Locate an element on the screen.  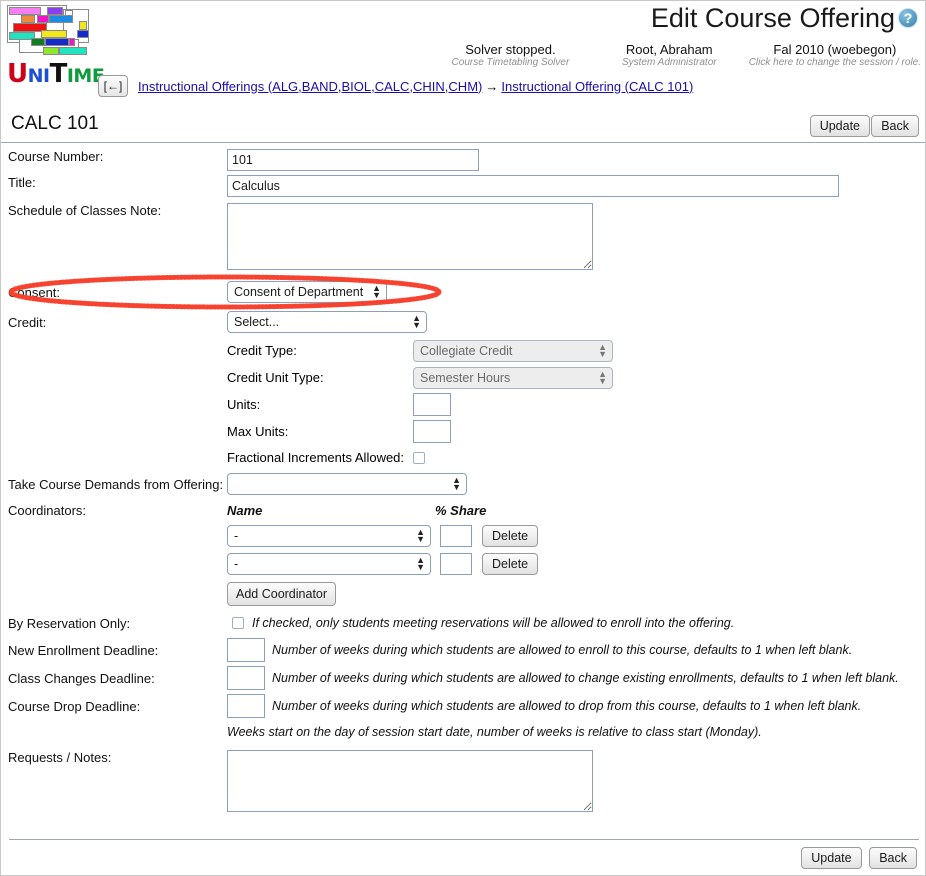
class-changes-deadline-input is located at coordinates (246, 678).